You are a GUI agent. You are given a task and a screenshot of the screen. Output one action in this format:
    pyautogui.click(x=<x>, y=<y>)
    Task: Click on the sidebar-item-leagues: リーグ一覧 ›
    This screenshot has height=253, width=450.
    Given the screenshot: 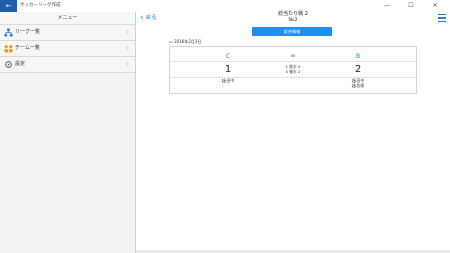 What is the action you would take?
    pyautogui.click(x=67, y=33)
    